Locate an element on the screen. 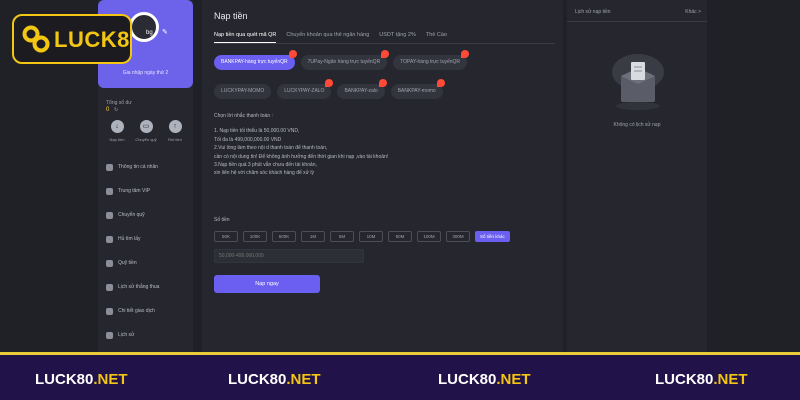 This screenshot has width=800, height=400. menu-item-transactions: Chi tiết giao dịch is located at coordinates (145, 311).